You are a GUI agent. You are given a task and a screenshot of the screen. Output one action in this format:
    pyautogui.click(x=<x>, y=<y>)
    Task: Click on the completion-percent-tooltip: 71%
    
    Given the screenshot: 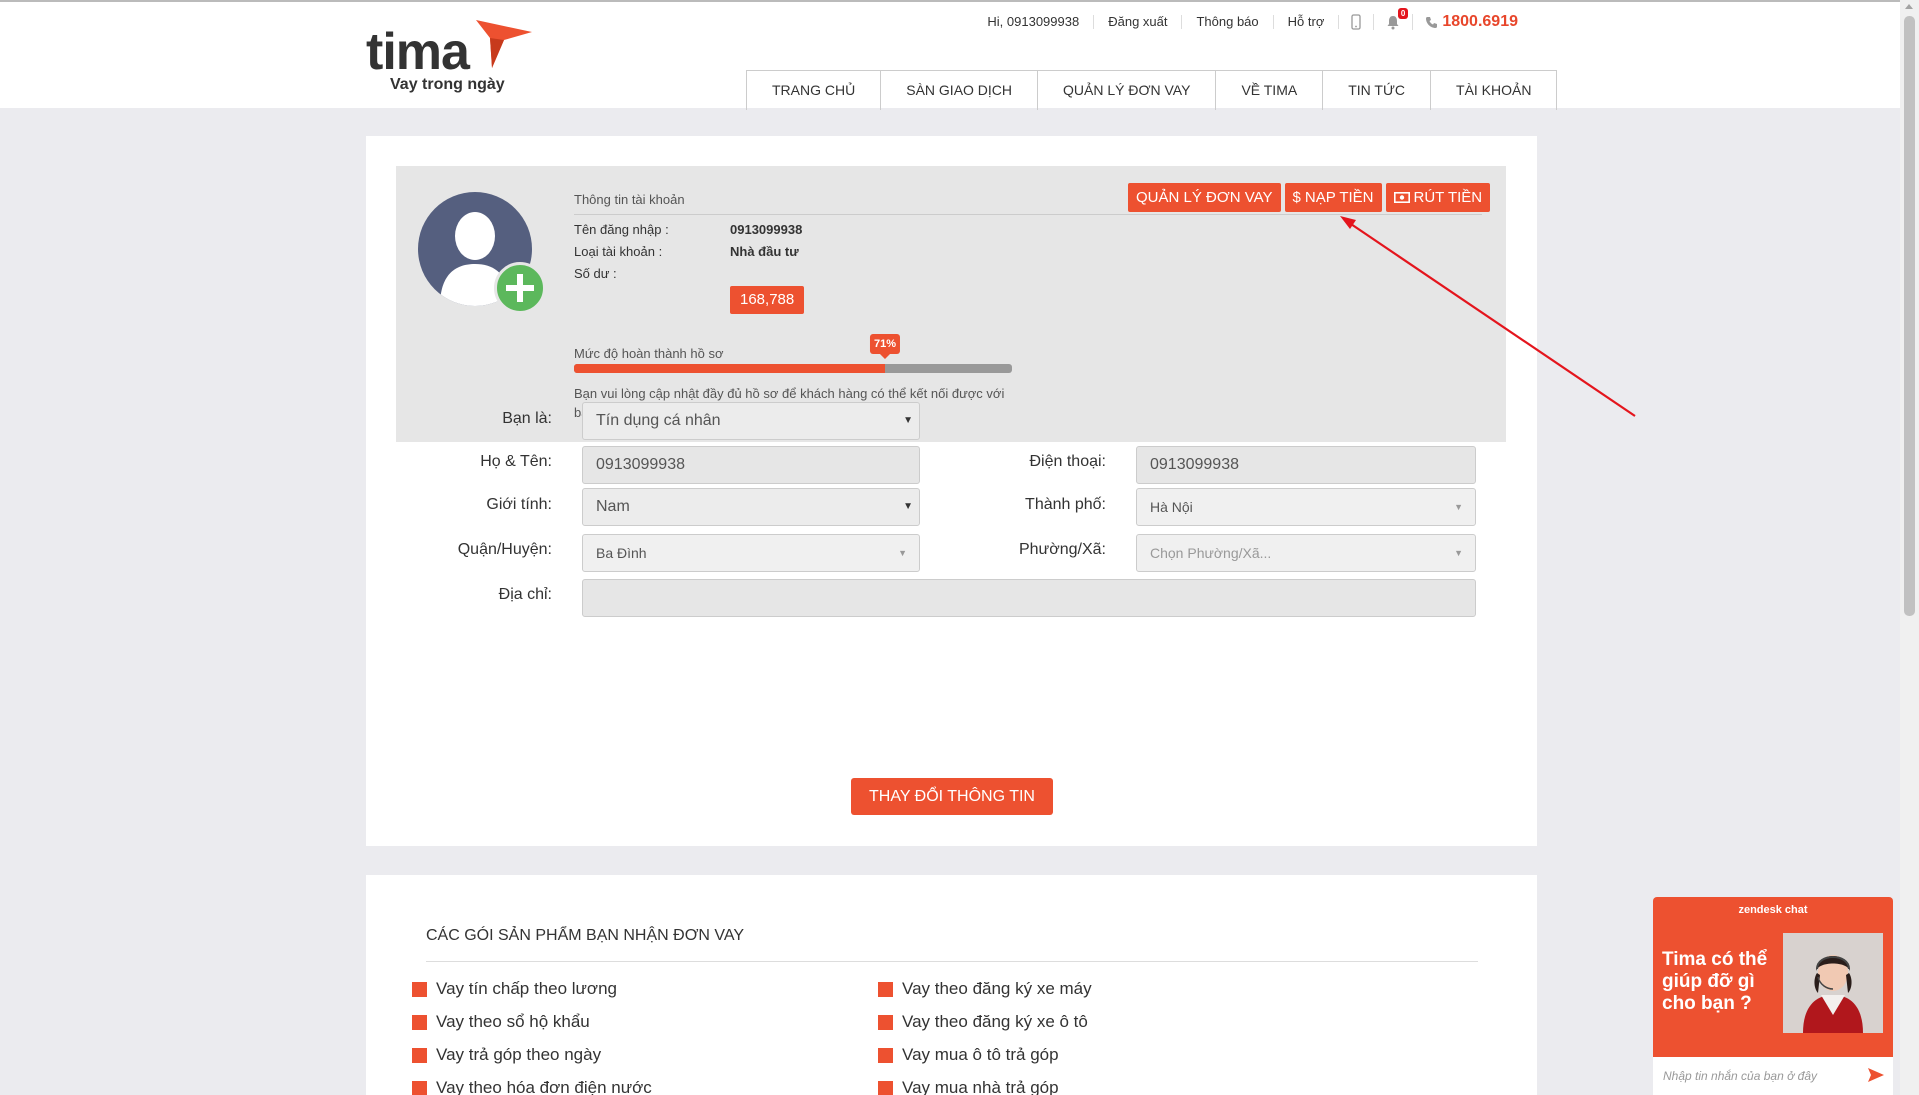 What is the action you would take?
    pyautogui.click(x=884, y=346)
    